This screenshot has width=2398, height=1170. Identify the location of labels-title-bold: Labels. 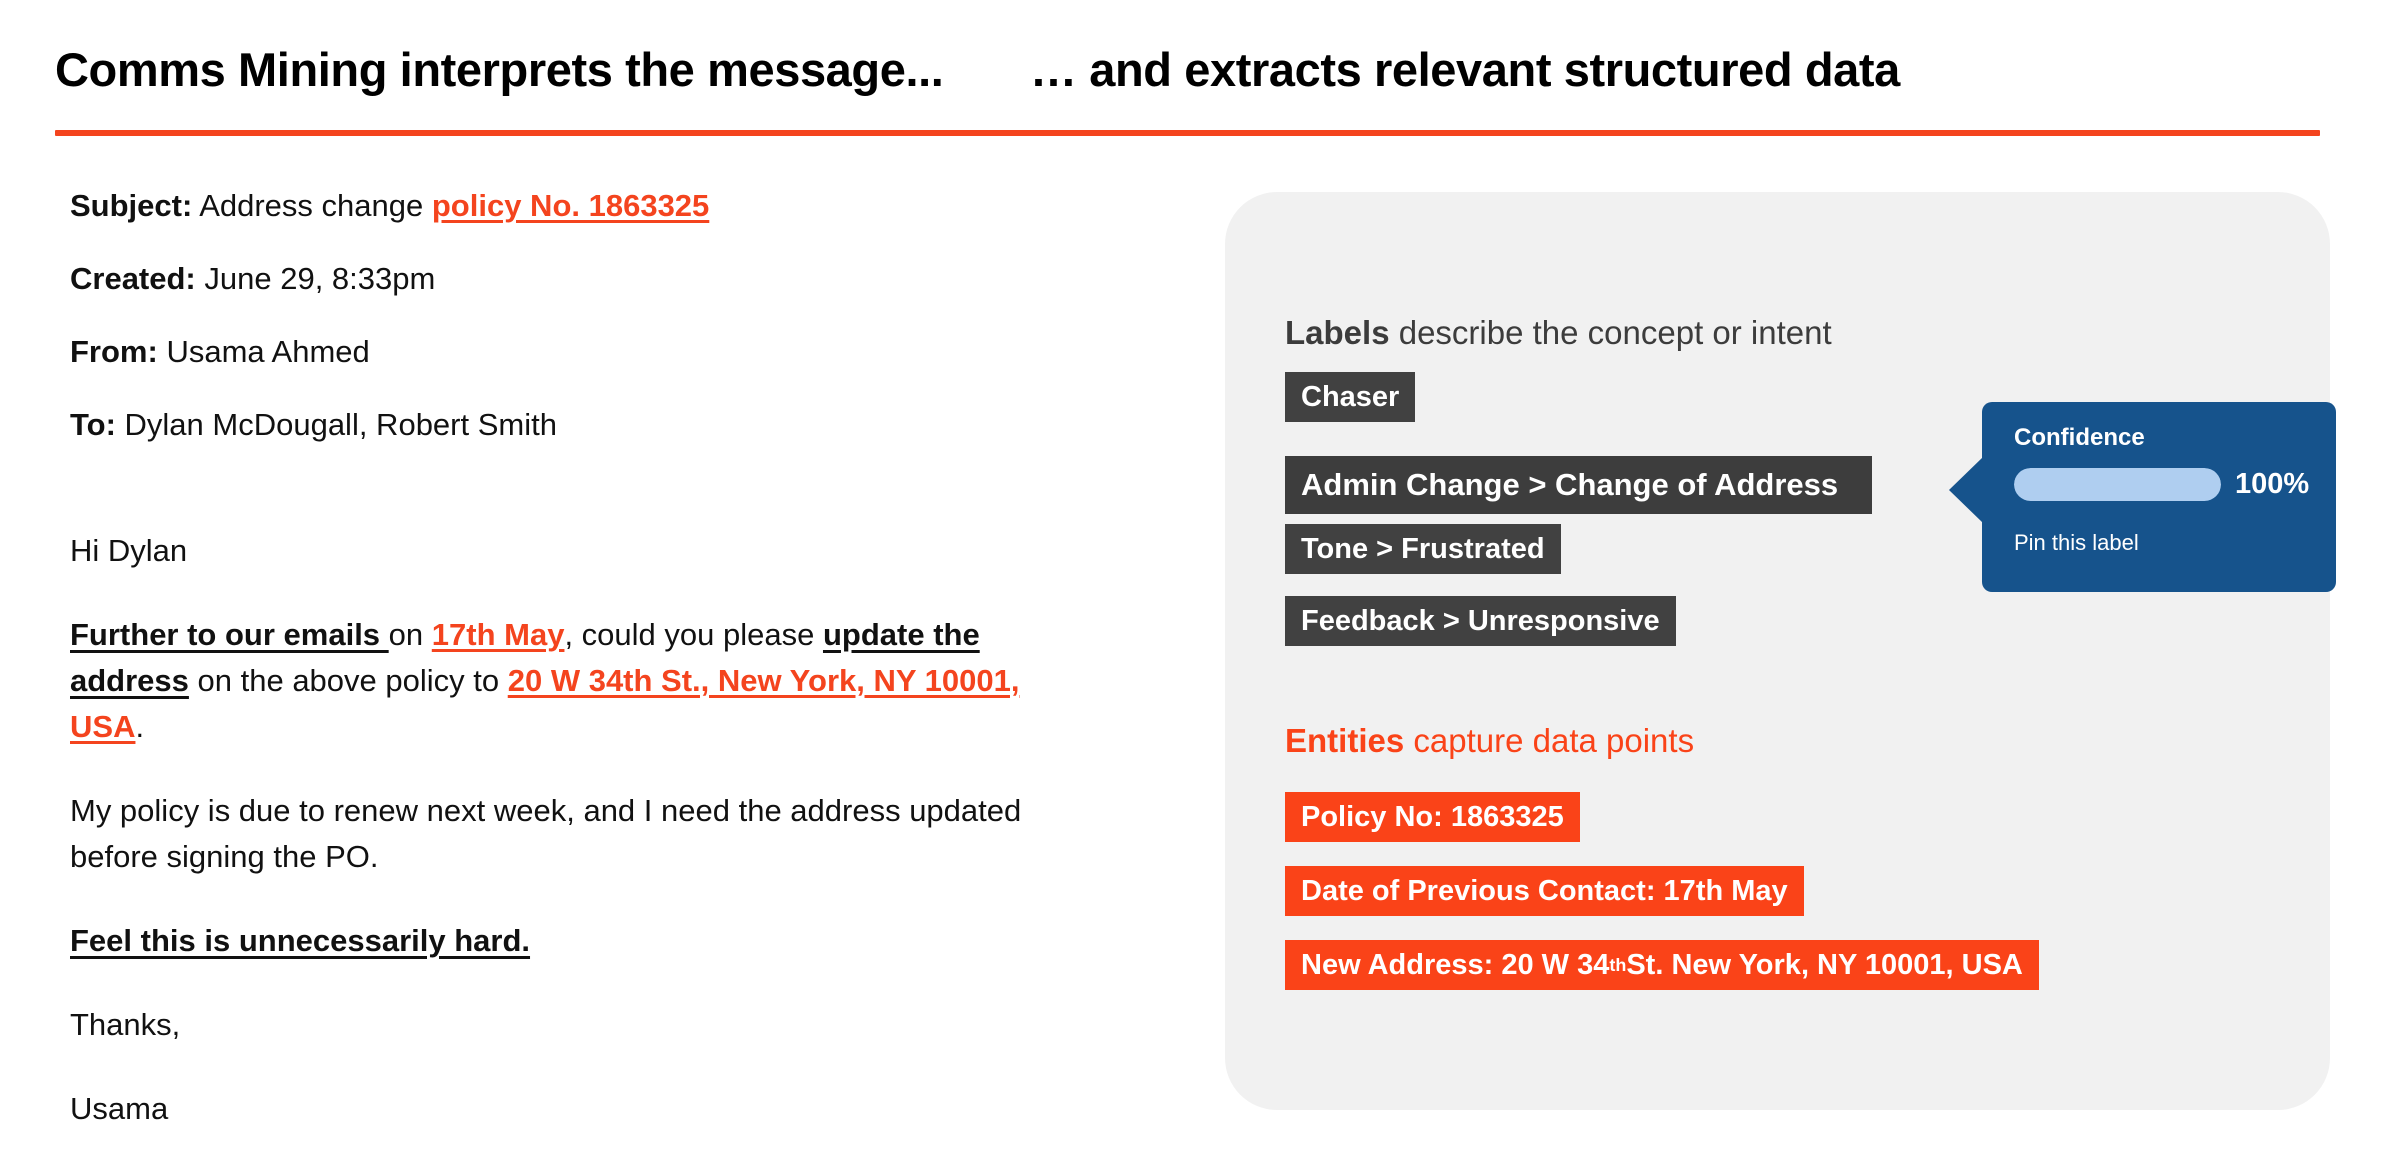
(1337, 332).